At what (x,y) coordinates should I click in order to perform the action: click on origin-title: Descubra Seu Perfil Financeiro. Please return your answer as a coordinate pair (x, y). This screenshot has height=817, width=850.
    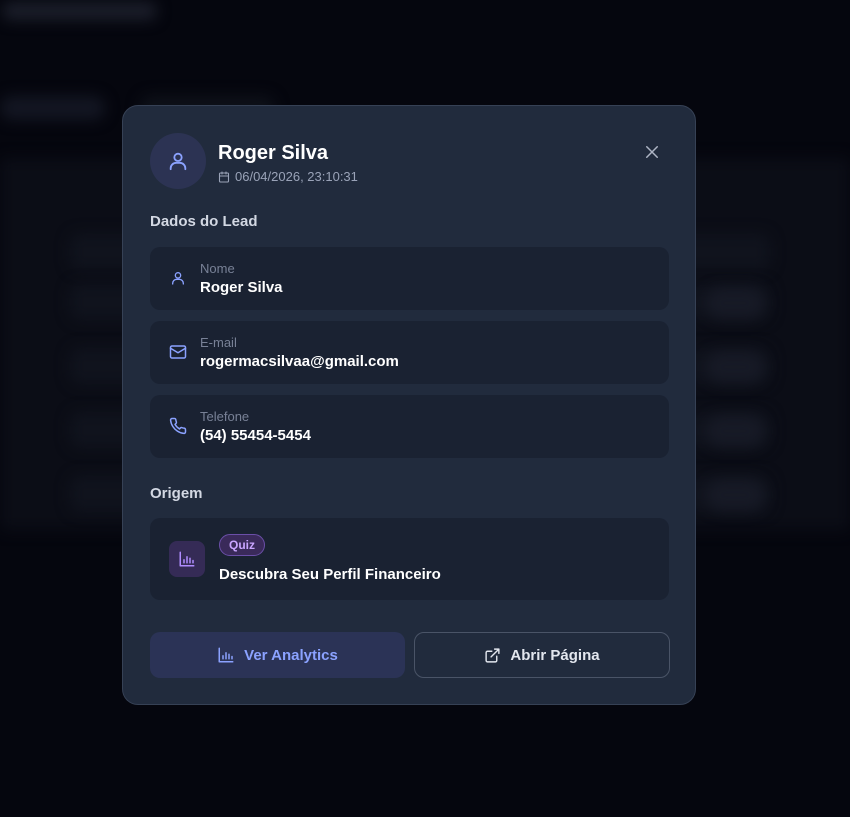
    Looking at the image, I should click on (330, 574).